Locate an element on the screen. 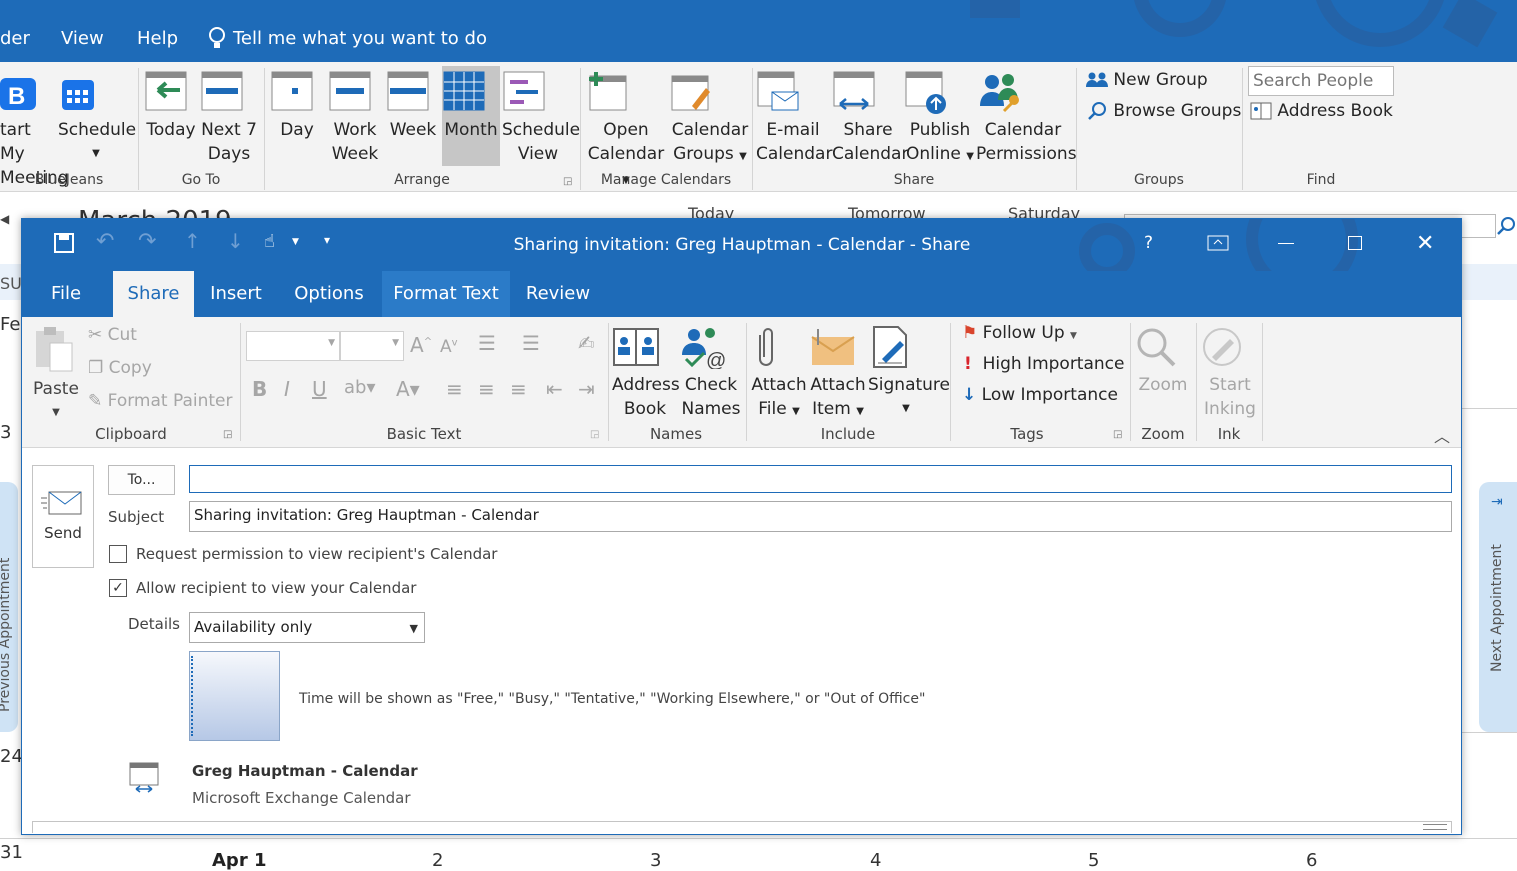  font-size-box: ▼ is located at coordinates (372, 346).